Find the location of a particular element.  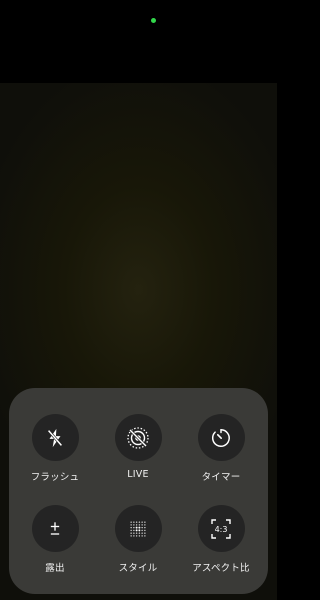

exposure-plus-minus-icon is located at coordinates (55, 529).